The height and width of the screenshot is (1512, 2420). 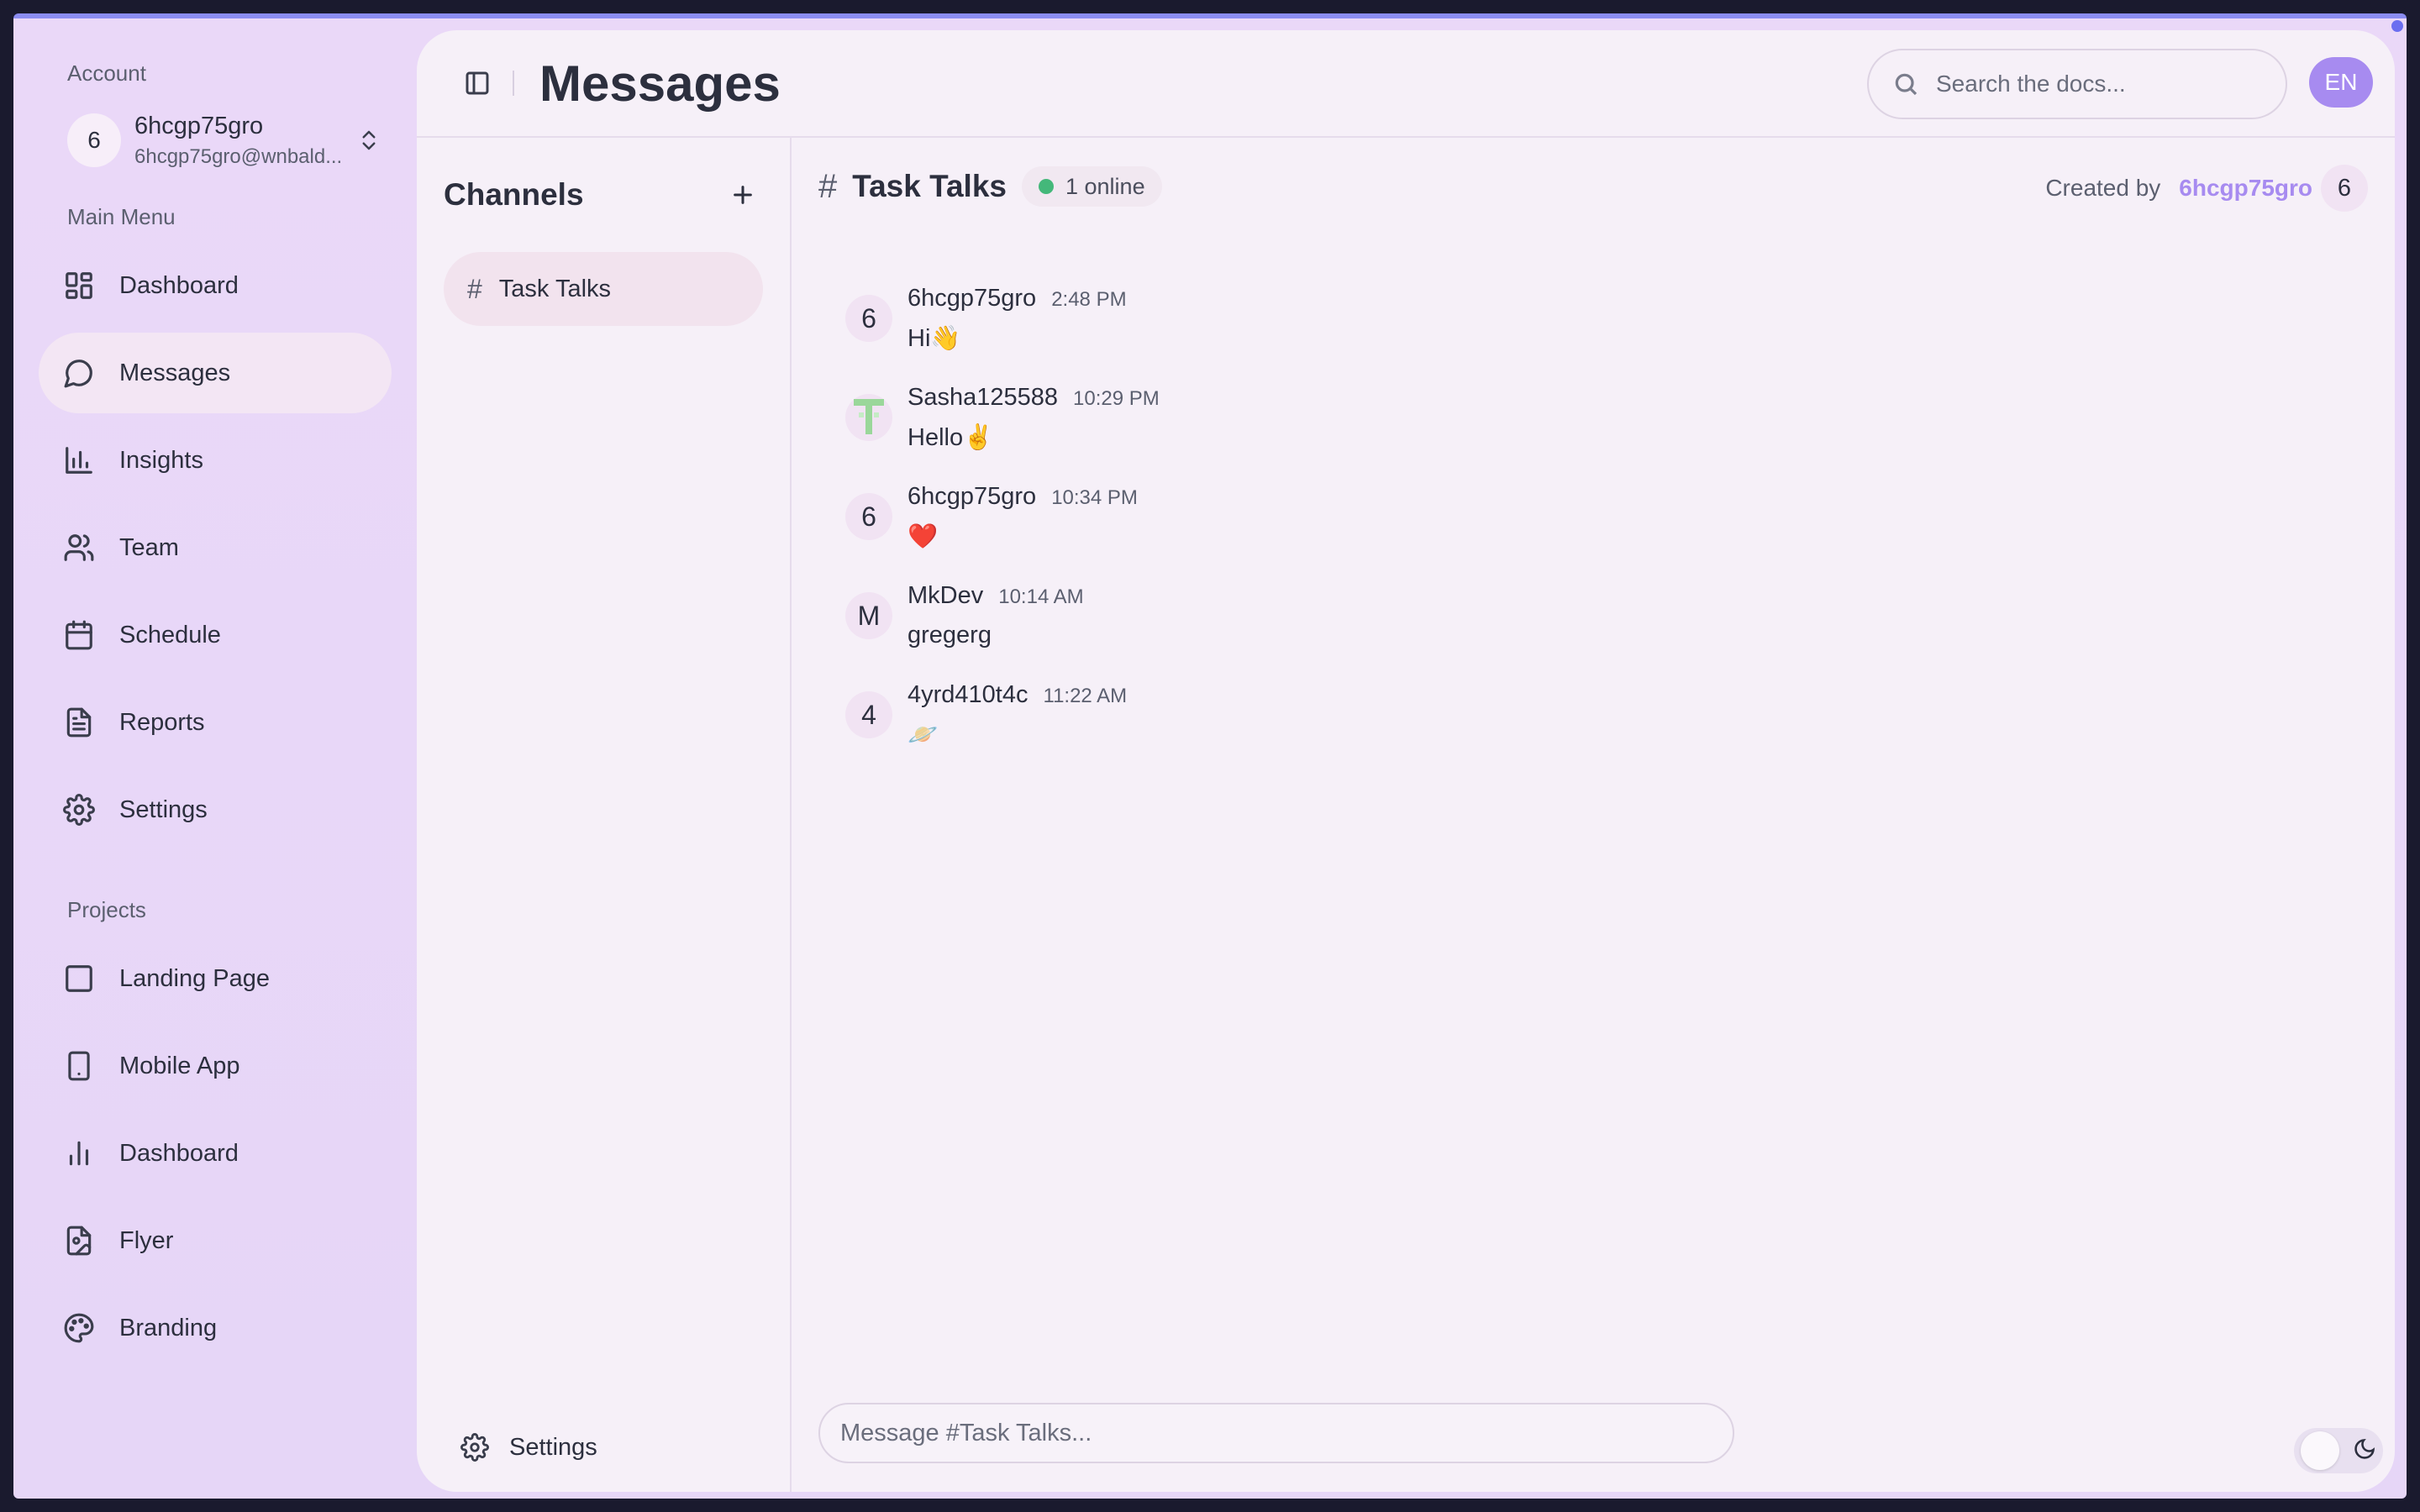 What do you see at coordinates (1105, 186) in the screenshot?
I see `online-count: 1 online` at bounding box center [1105, 186].